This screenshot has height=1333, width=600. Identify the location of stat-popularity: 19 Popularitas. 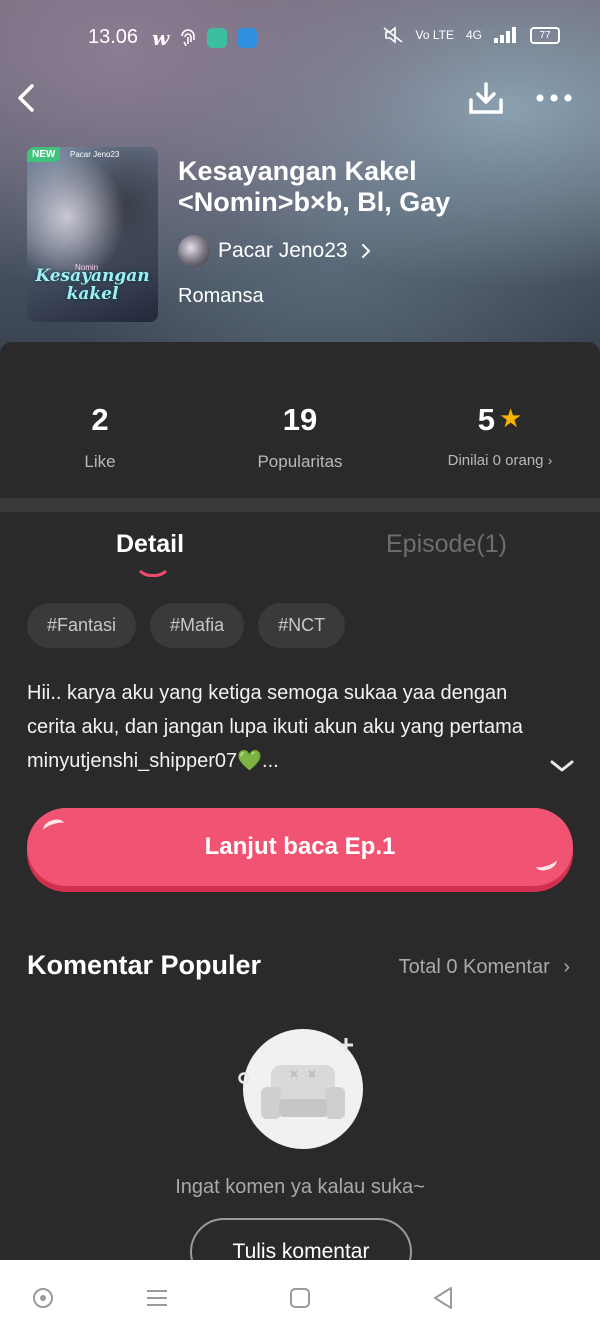
(300, 437).